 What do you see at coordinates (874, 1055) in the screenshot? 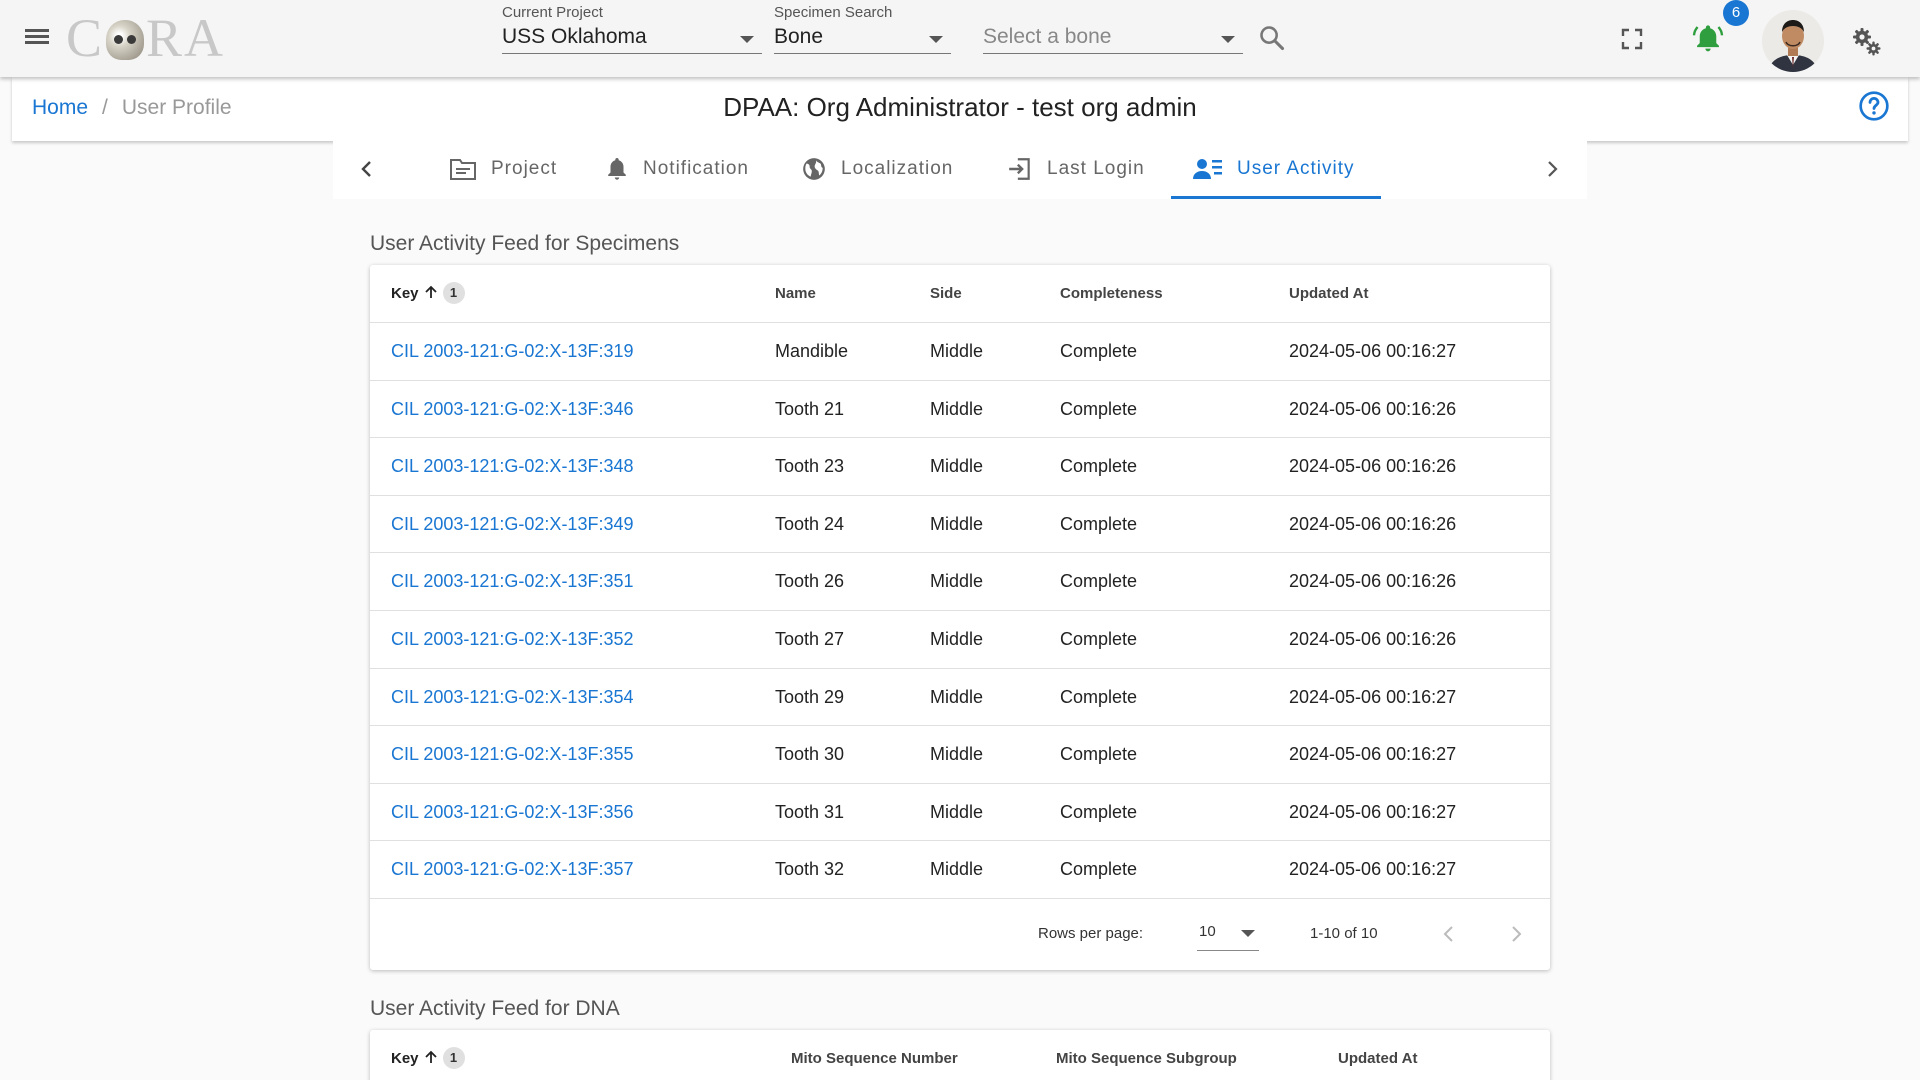
I see `column-header-mito-sequence-number: Mito Sequence Number` at bounding box center [874, 1055].